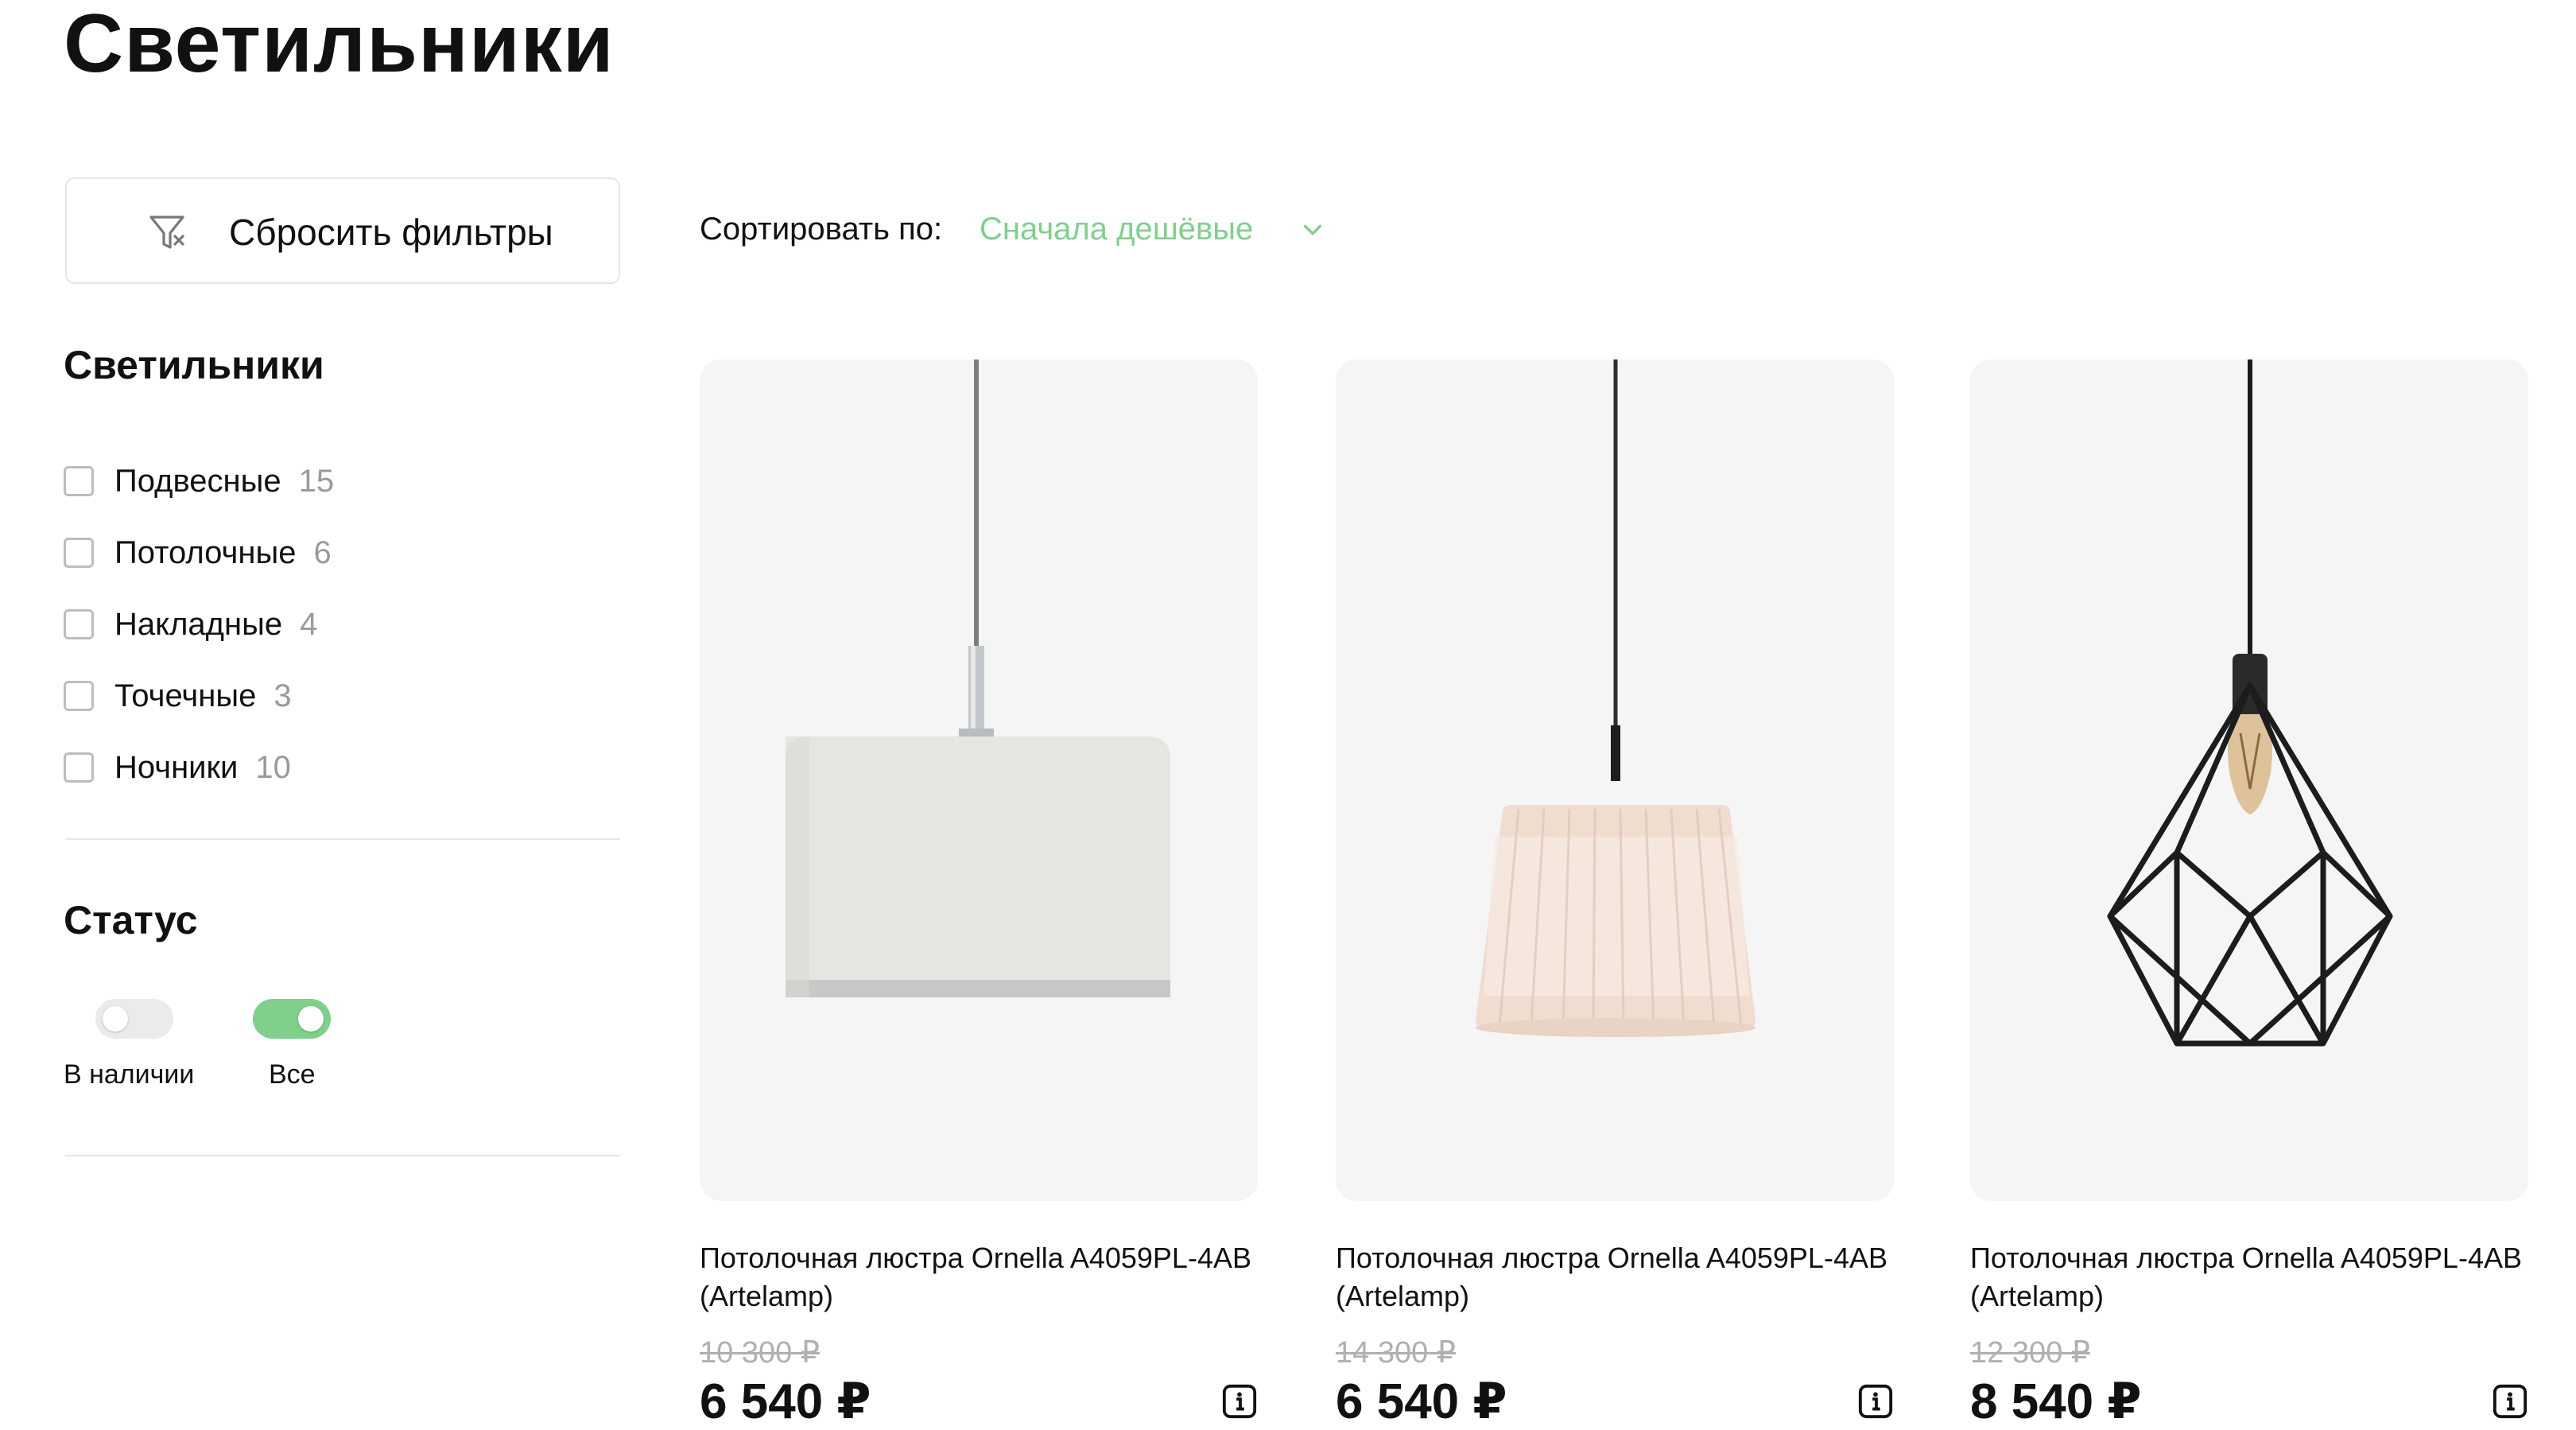  Describe the element at coordinates (340, 45) in the screenshot. I see `page-title: Светильники` at that location.